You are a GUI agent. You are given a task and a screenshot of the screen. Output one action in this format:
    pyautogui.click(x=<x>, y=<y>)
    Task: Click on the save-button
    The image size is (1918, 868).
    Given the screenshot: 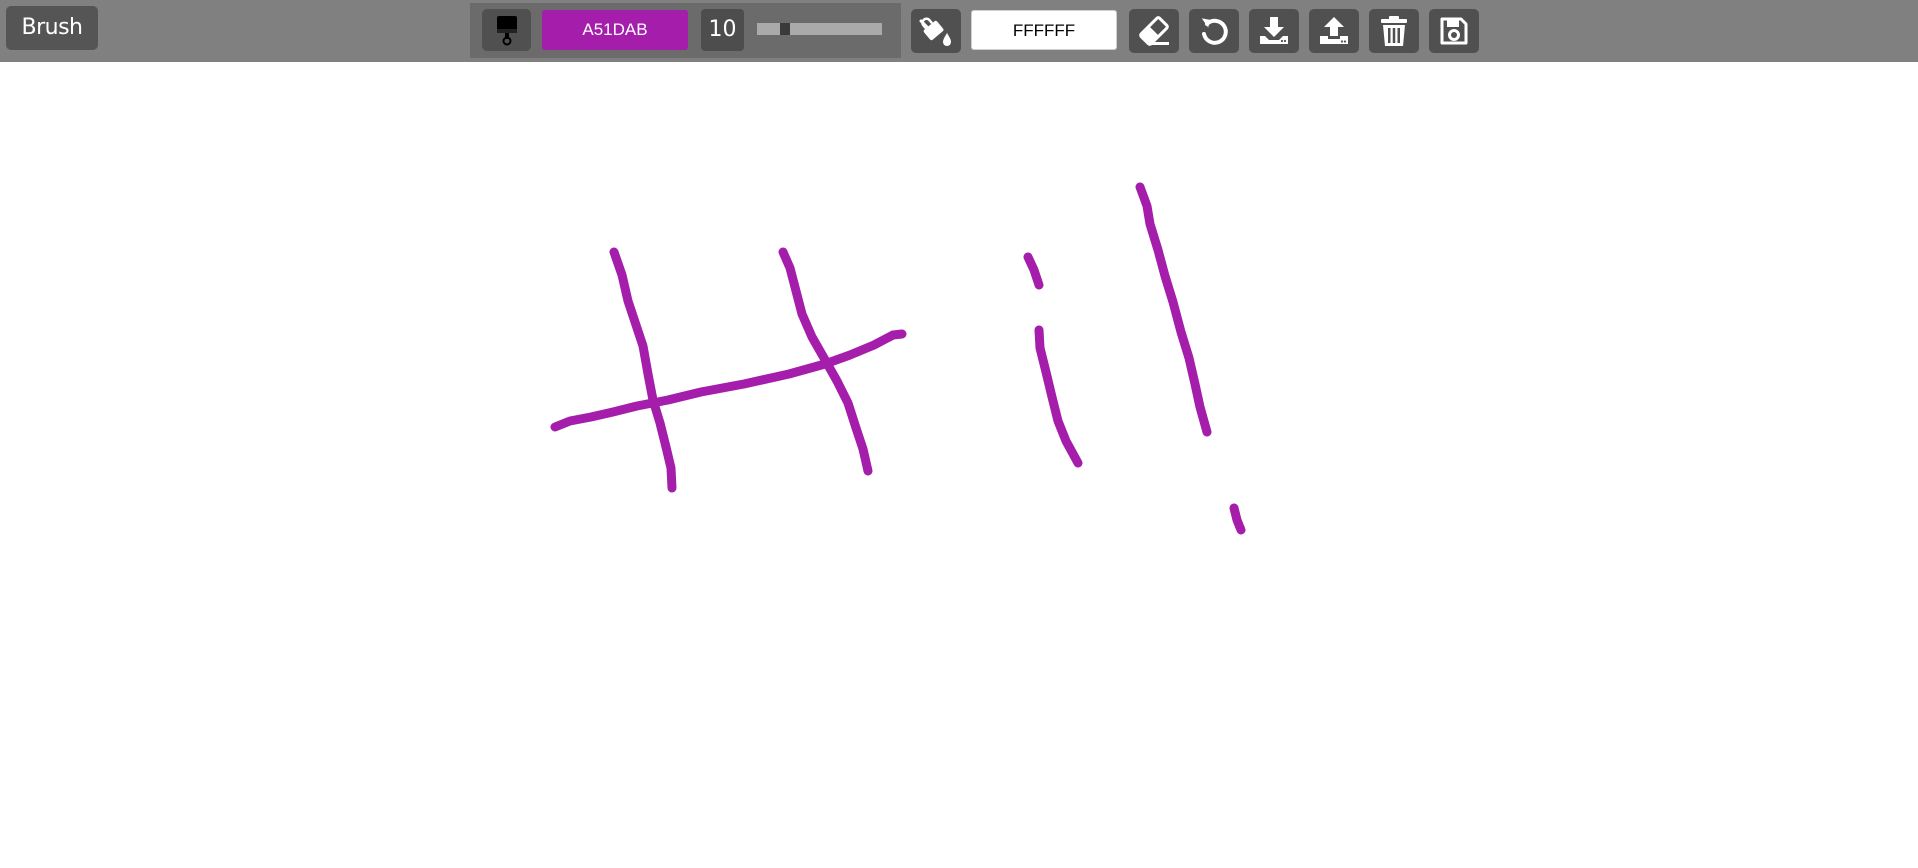 What is the action you would take?
    pyautogui.click(x=1454, y=31)
    